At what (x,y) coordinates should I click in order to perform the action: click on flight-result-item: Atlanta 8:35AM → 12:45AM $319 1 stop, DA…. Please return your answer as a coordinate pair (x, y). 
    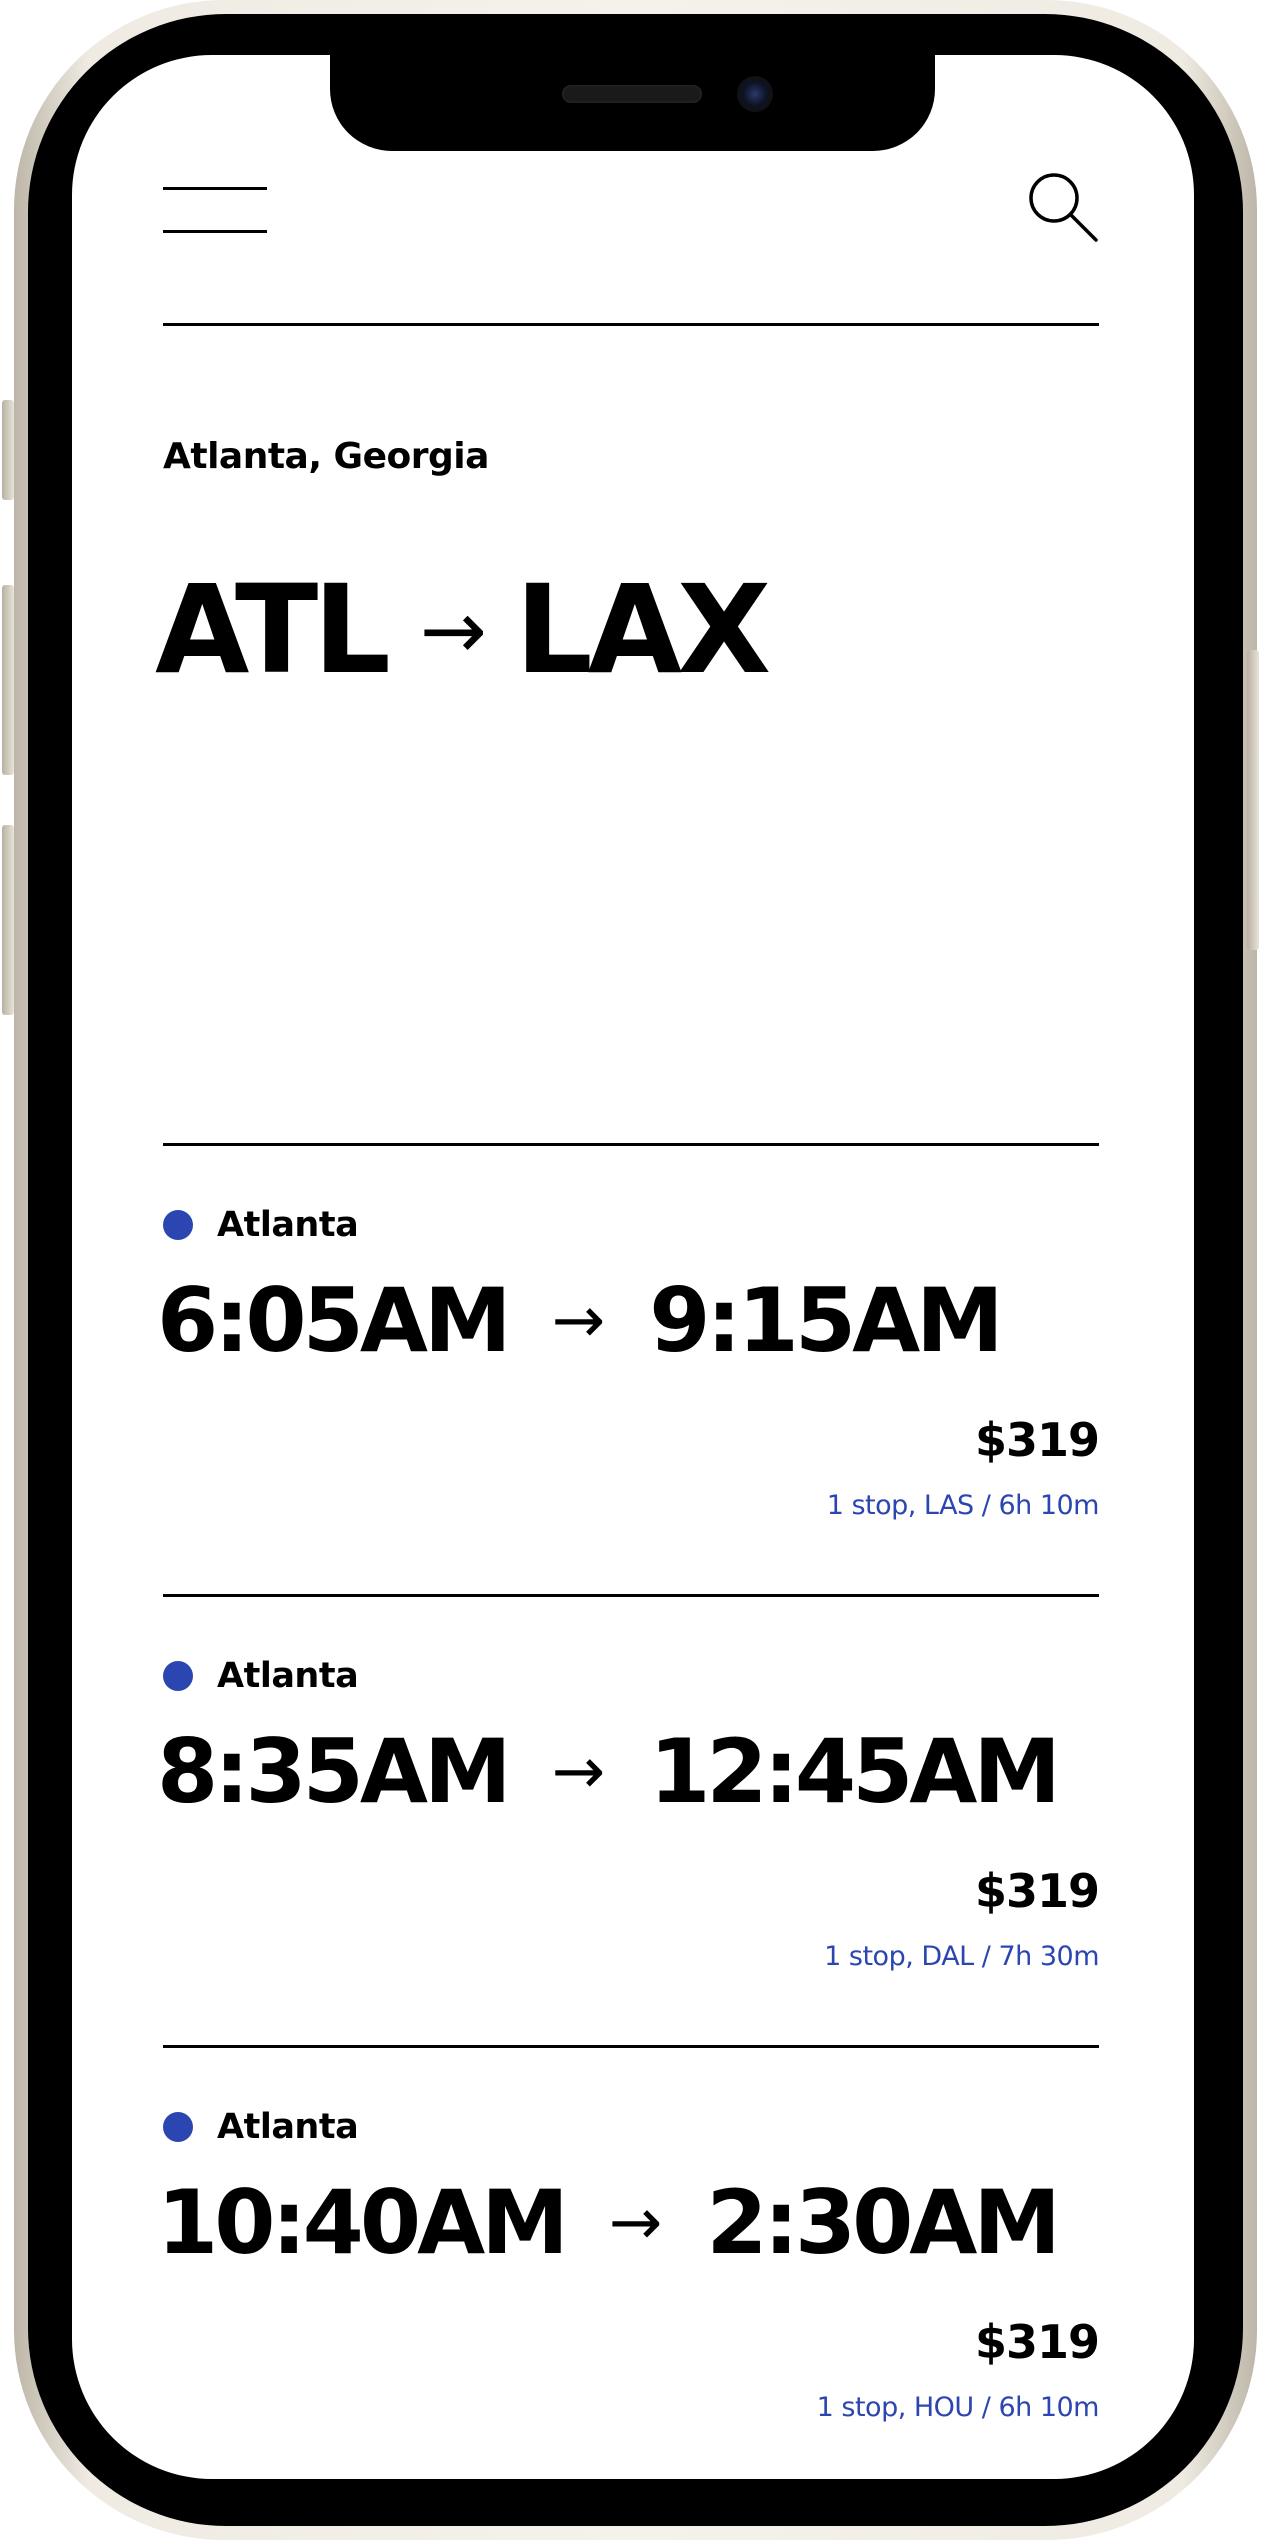
    Looking at the image, I should click on (628, 1856).